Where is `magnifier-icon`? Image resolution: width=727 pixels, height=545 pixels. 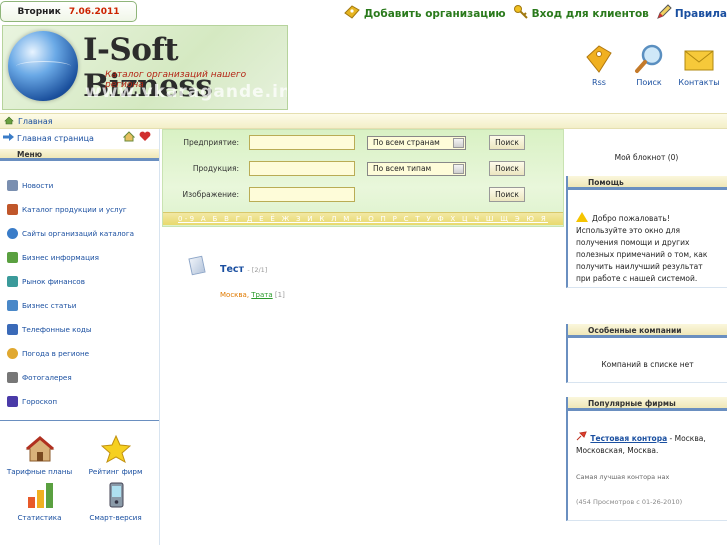
magnifier-icon is located at coordinates (649, 59).